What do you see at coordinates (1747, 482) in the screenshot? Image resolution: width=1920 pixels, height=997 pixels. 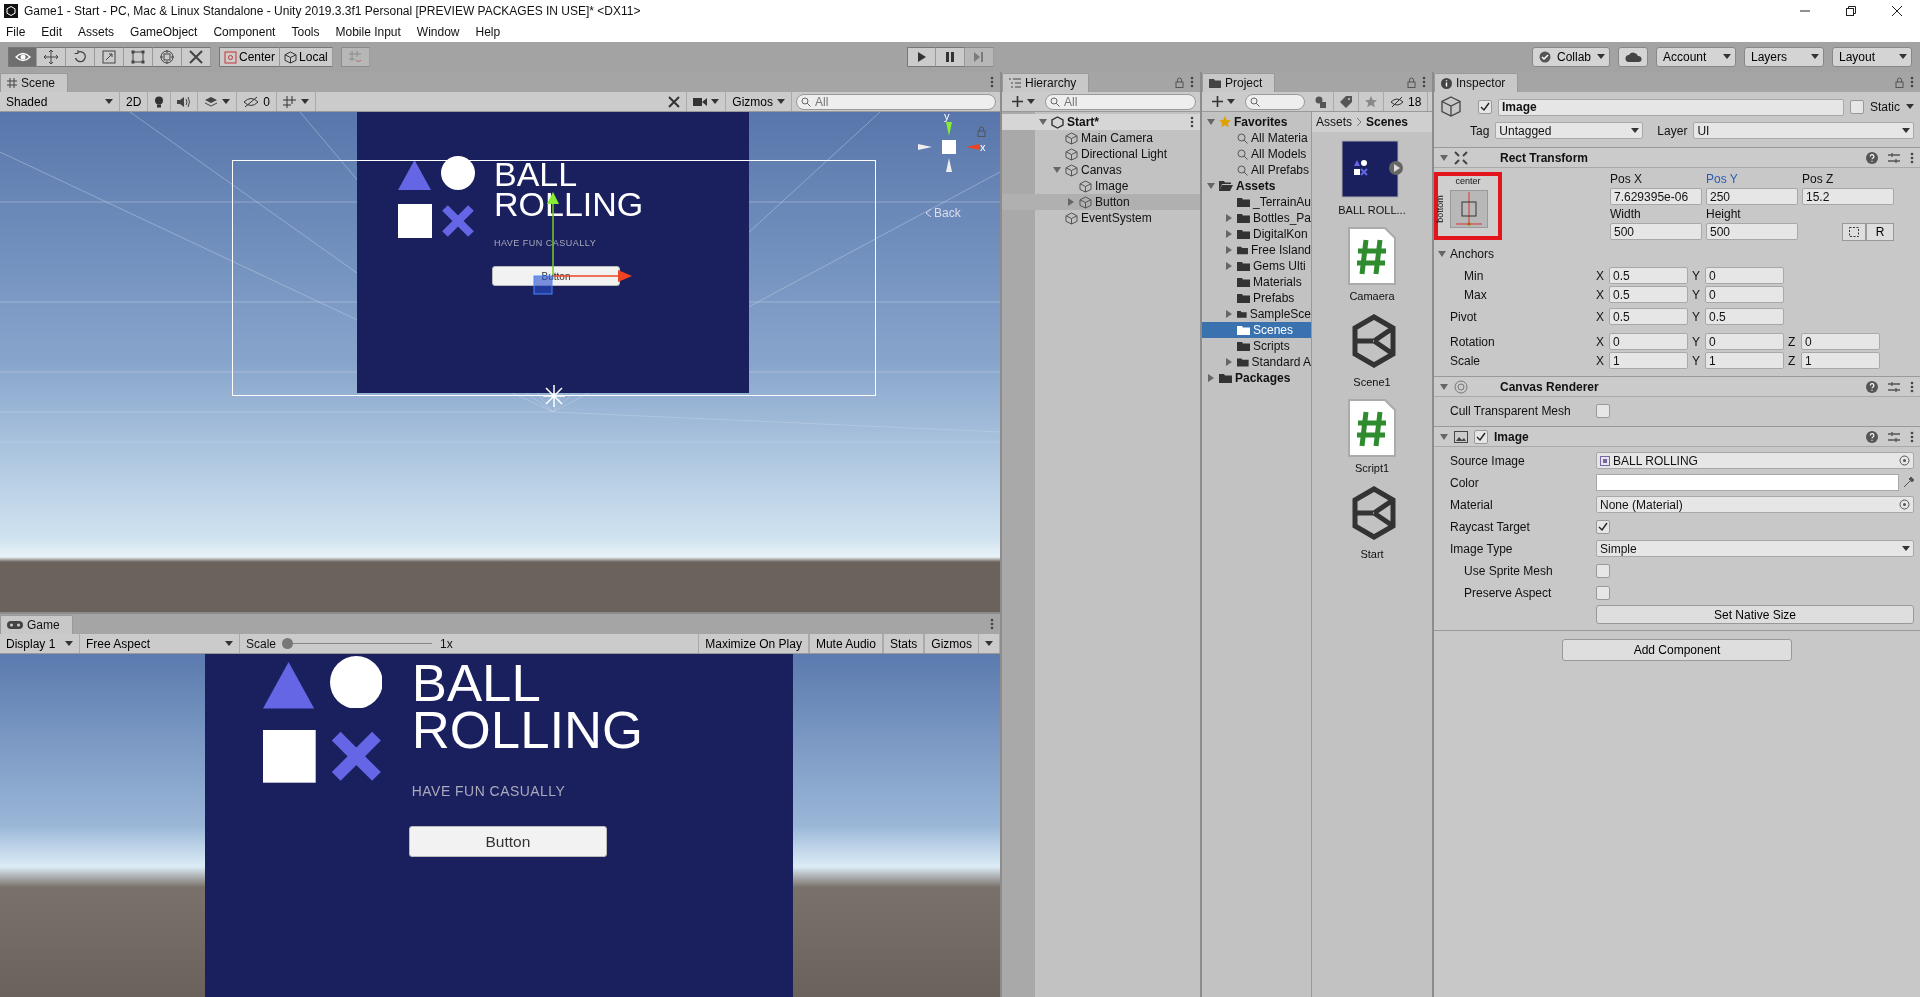 I see `color-swatch` at bounding box center [1747, 482].